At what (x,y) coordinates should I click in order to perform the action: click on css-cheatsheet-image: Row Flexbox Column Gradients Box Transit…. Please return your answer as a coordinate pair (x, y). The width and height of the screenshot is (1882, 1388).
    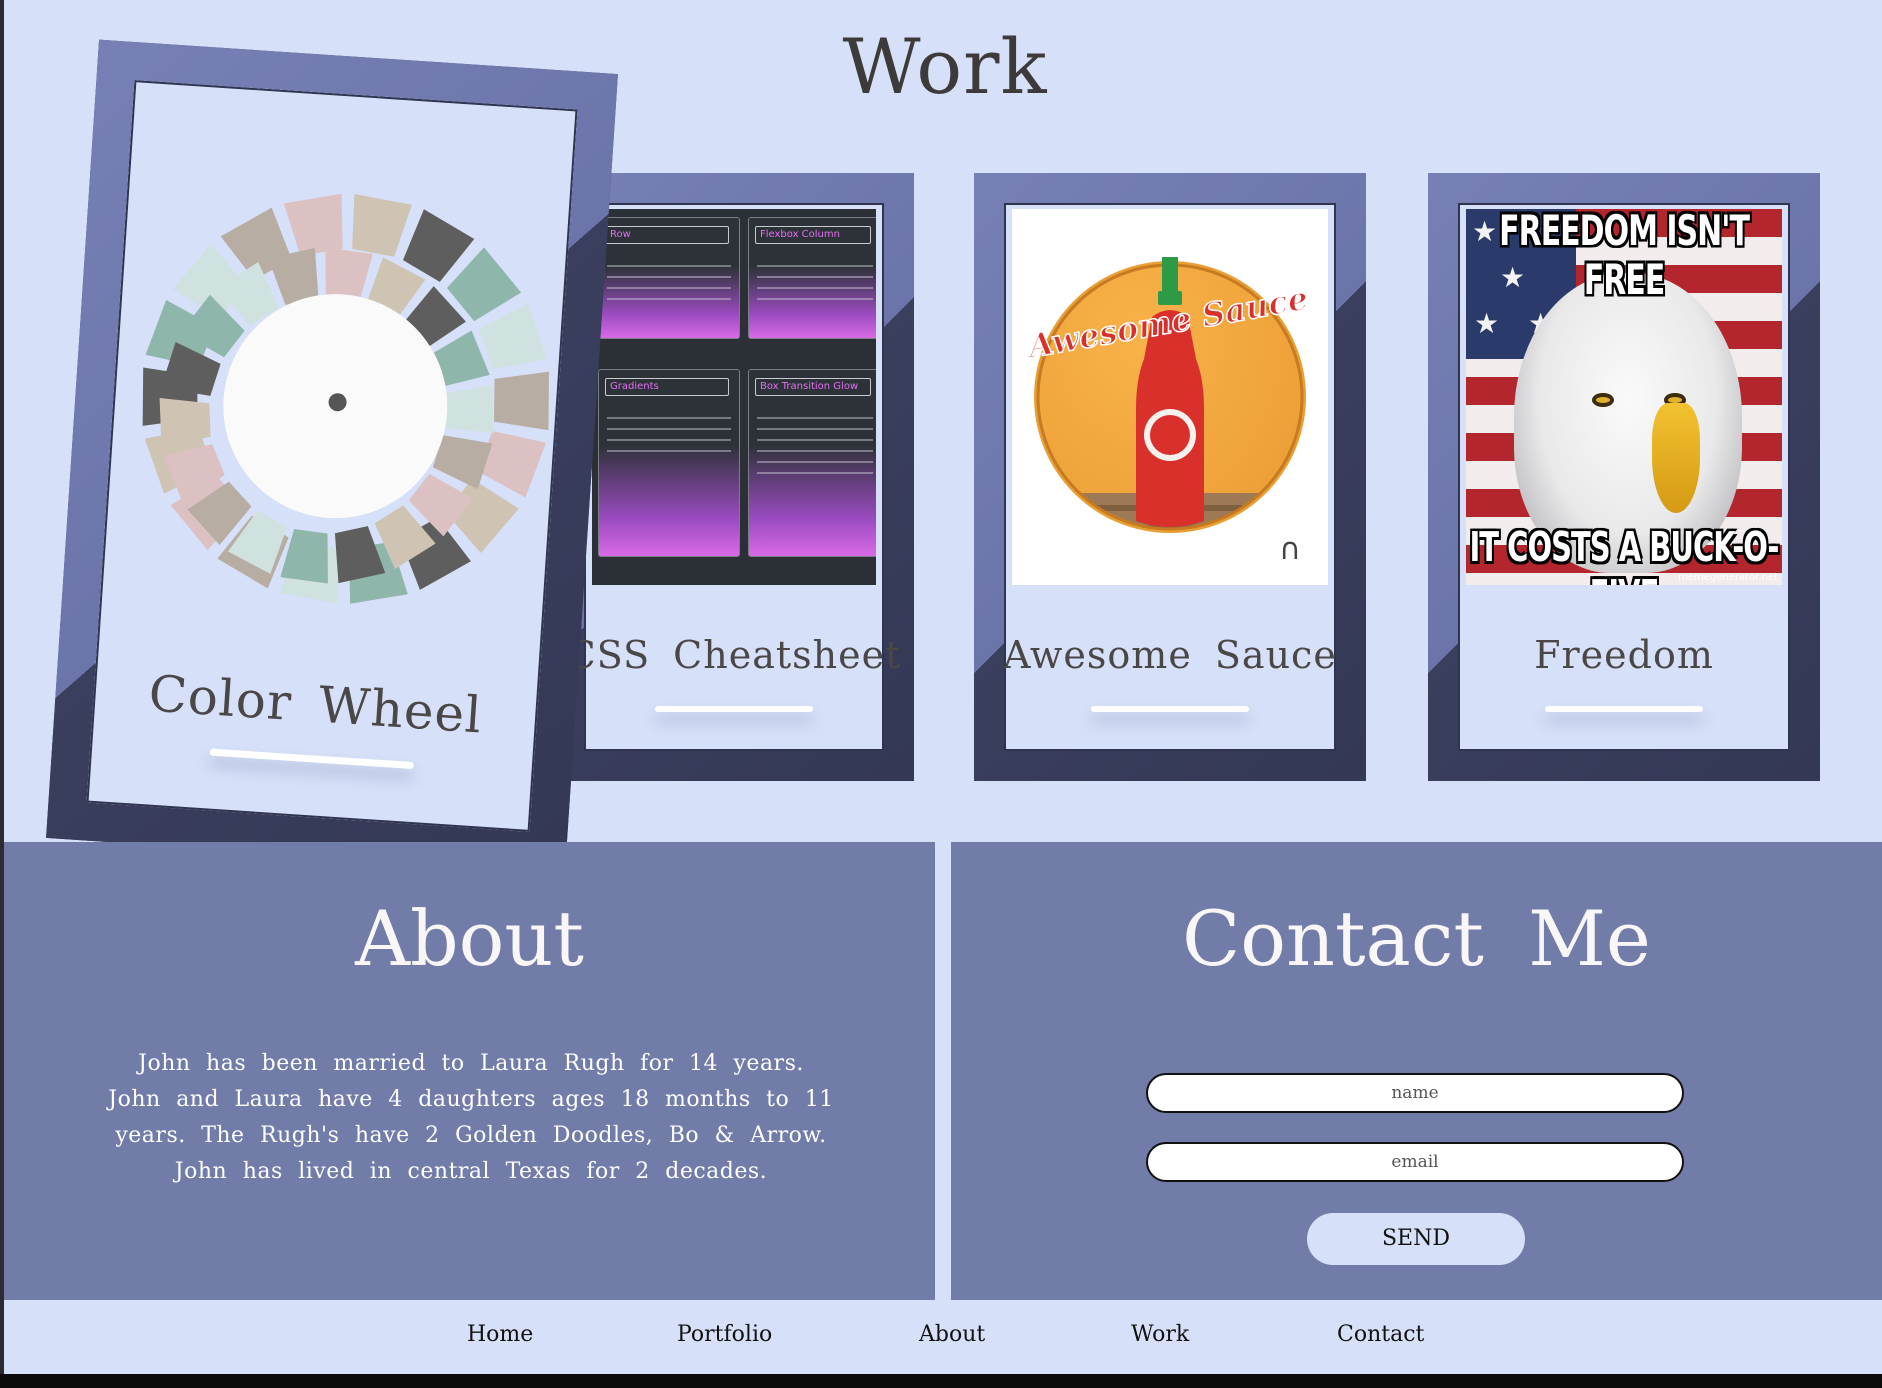
    Looking at the image, I should click on (734, 397).